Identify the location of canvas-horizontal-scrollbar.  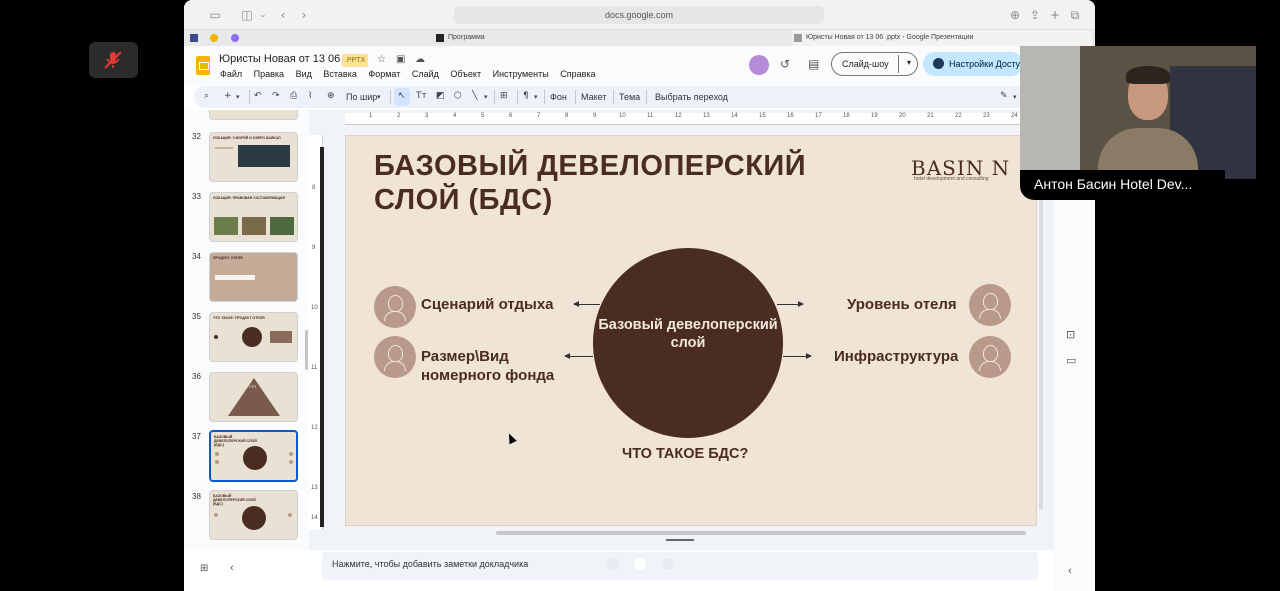
(761, 533).